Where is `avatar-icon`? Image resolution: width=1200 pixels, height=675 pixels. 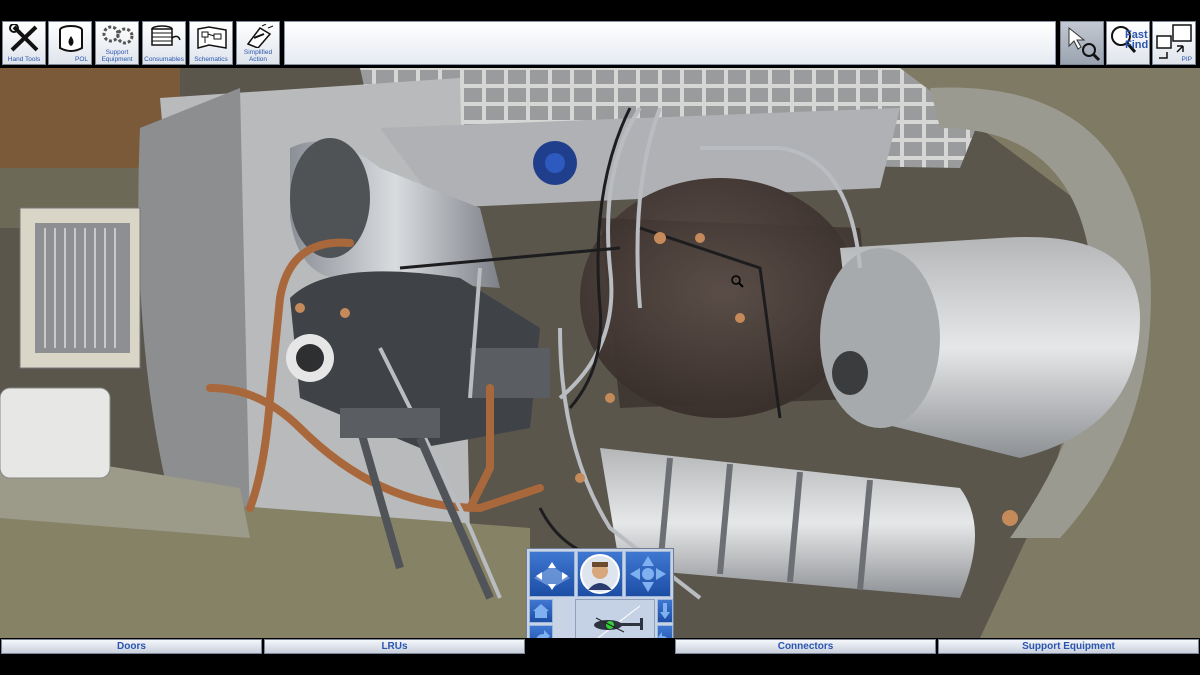 avatar-icon is located at coordinates (600, 574).